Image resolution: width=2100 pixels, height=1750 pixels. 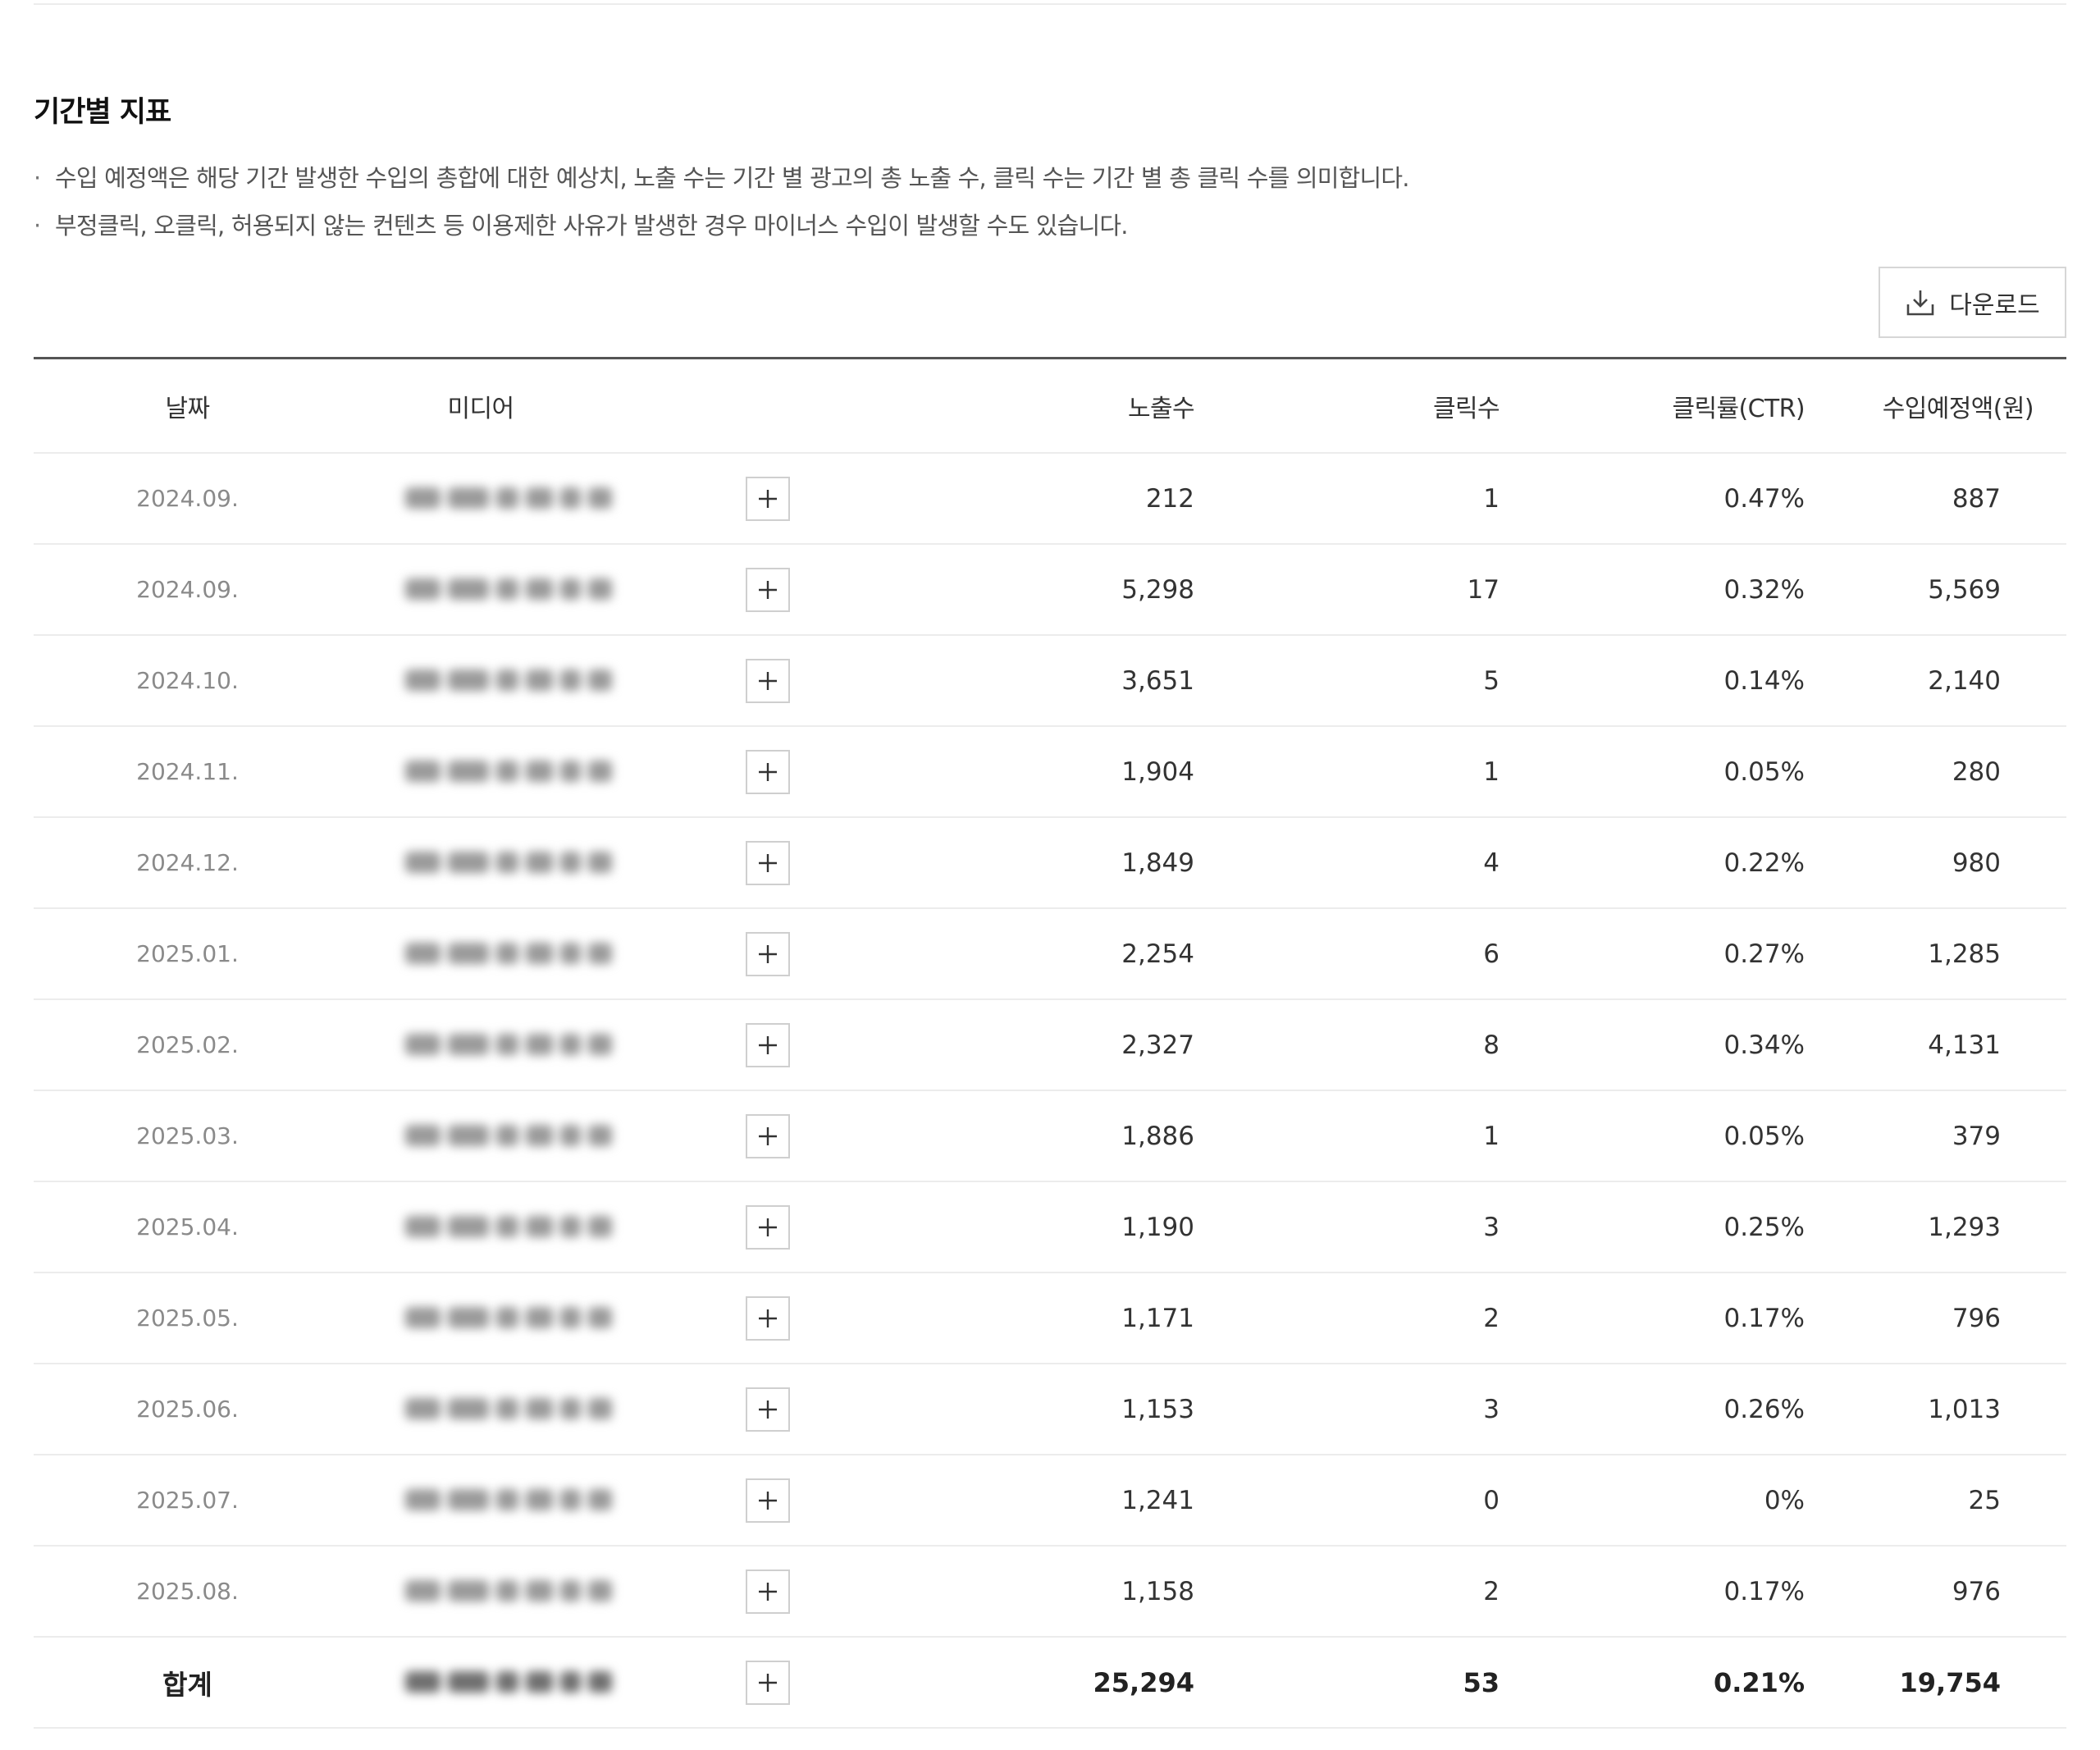 I want to click on table-row: 2025.05. 1,171 2 0.17% 796, so click(x=1050, y=1318).